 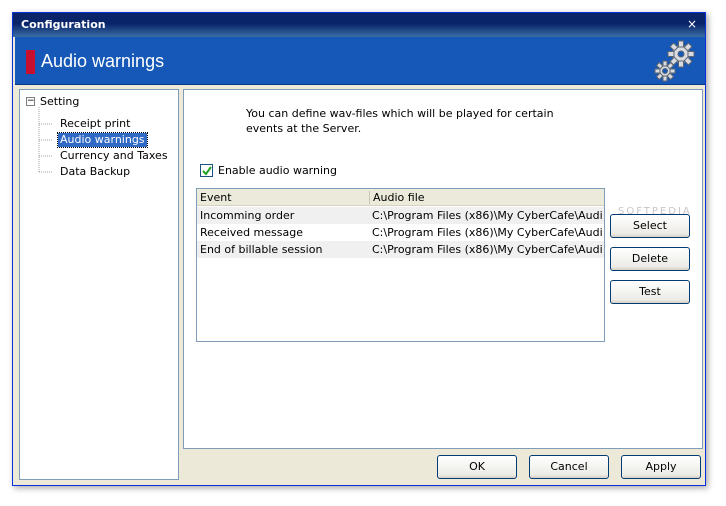 What do you see at coordinates (304, 128) in the screenshot?
I see `description-line-2: events at the Server.` at bounding box center [304, 128].